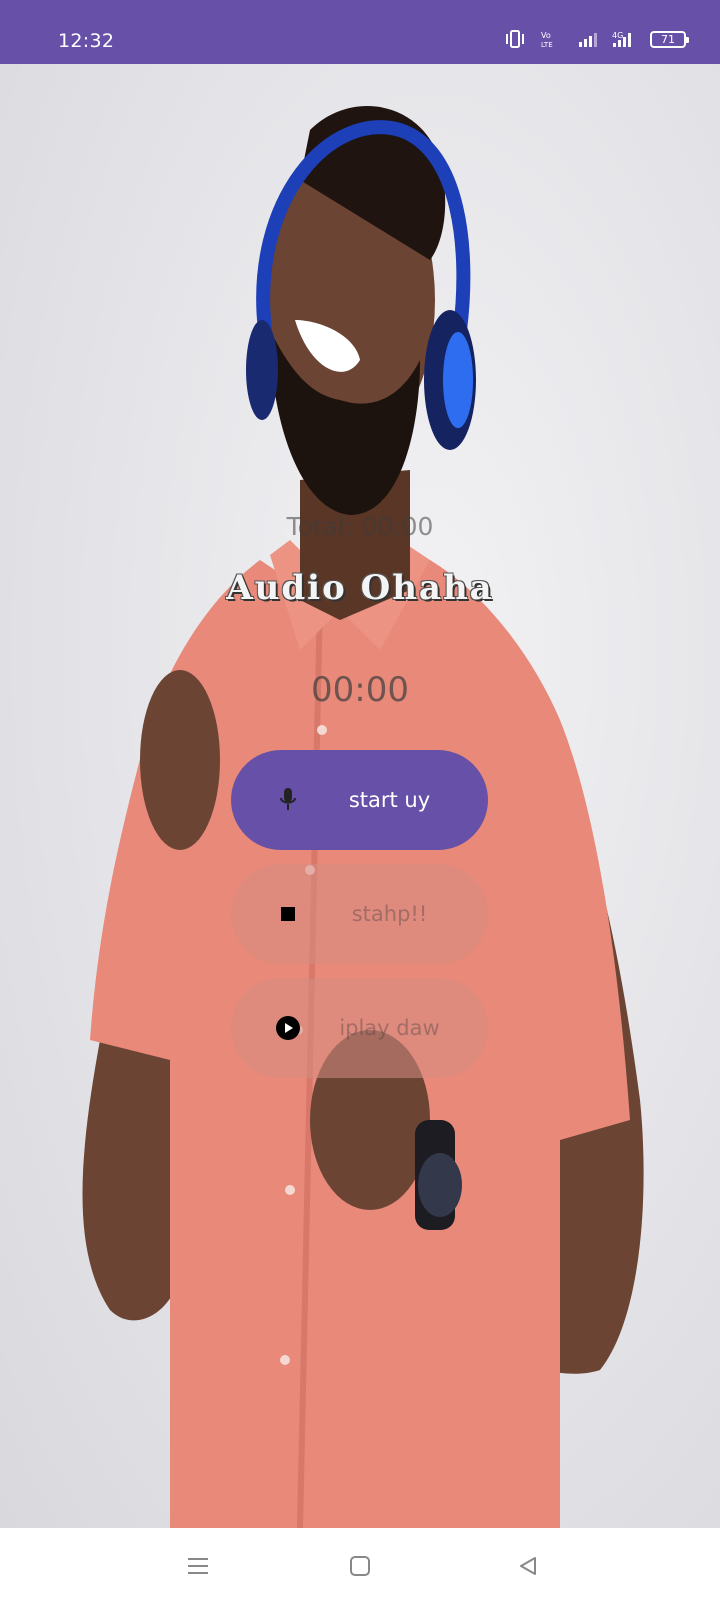 The height and width of the screenshot is (1604, 720). I want to click on status-time: 12:32, so click(86, 41).